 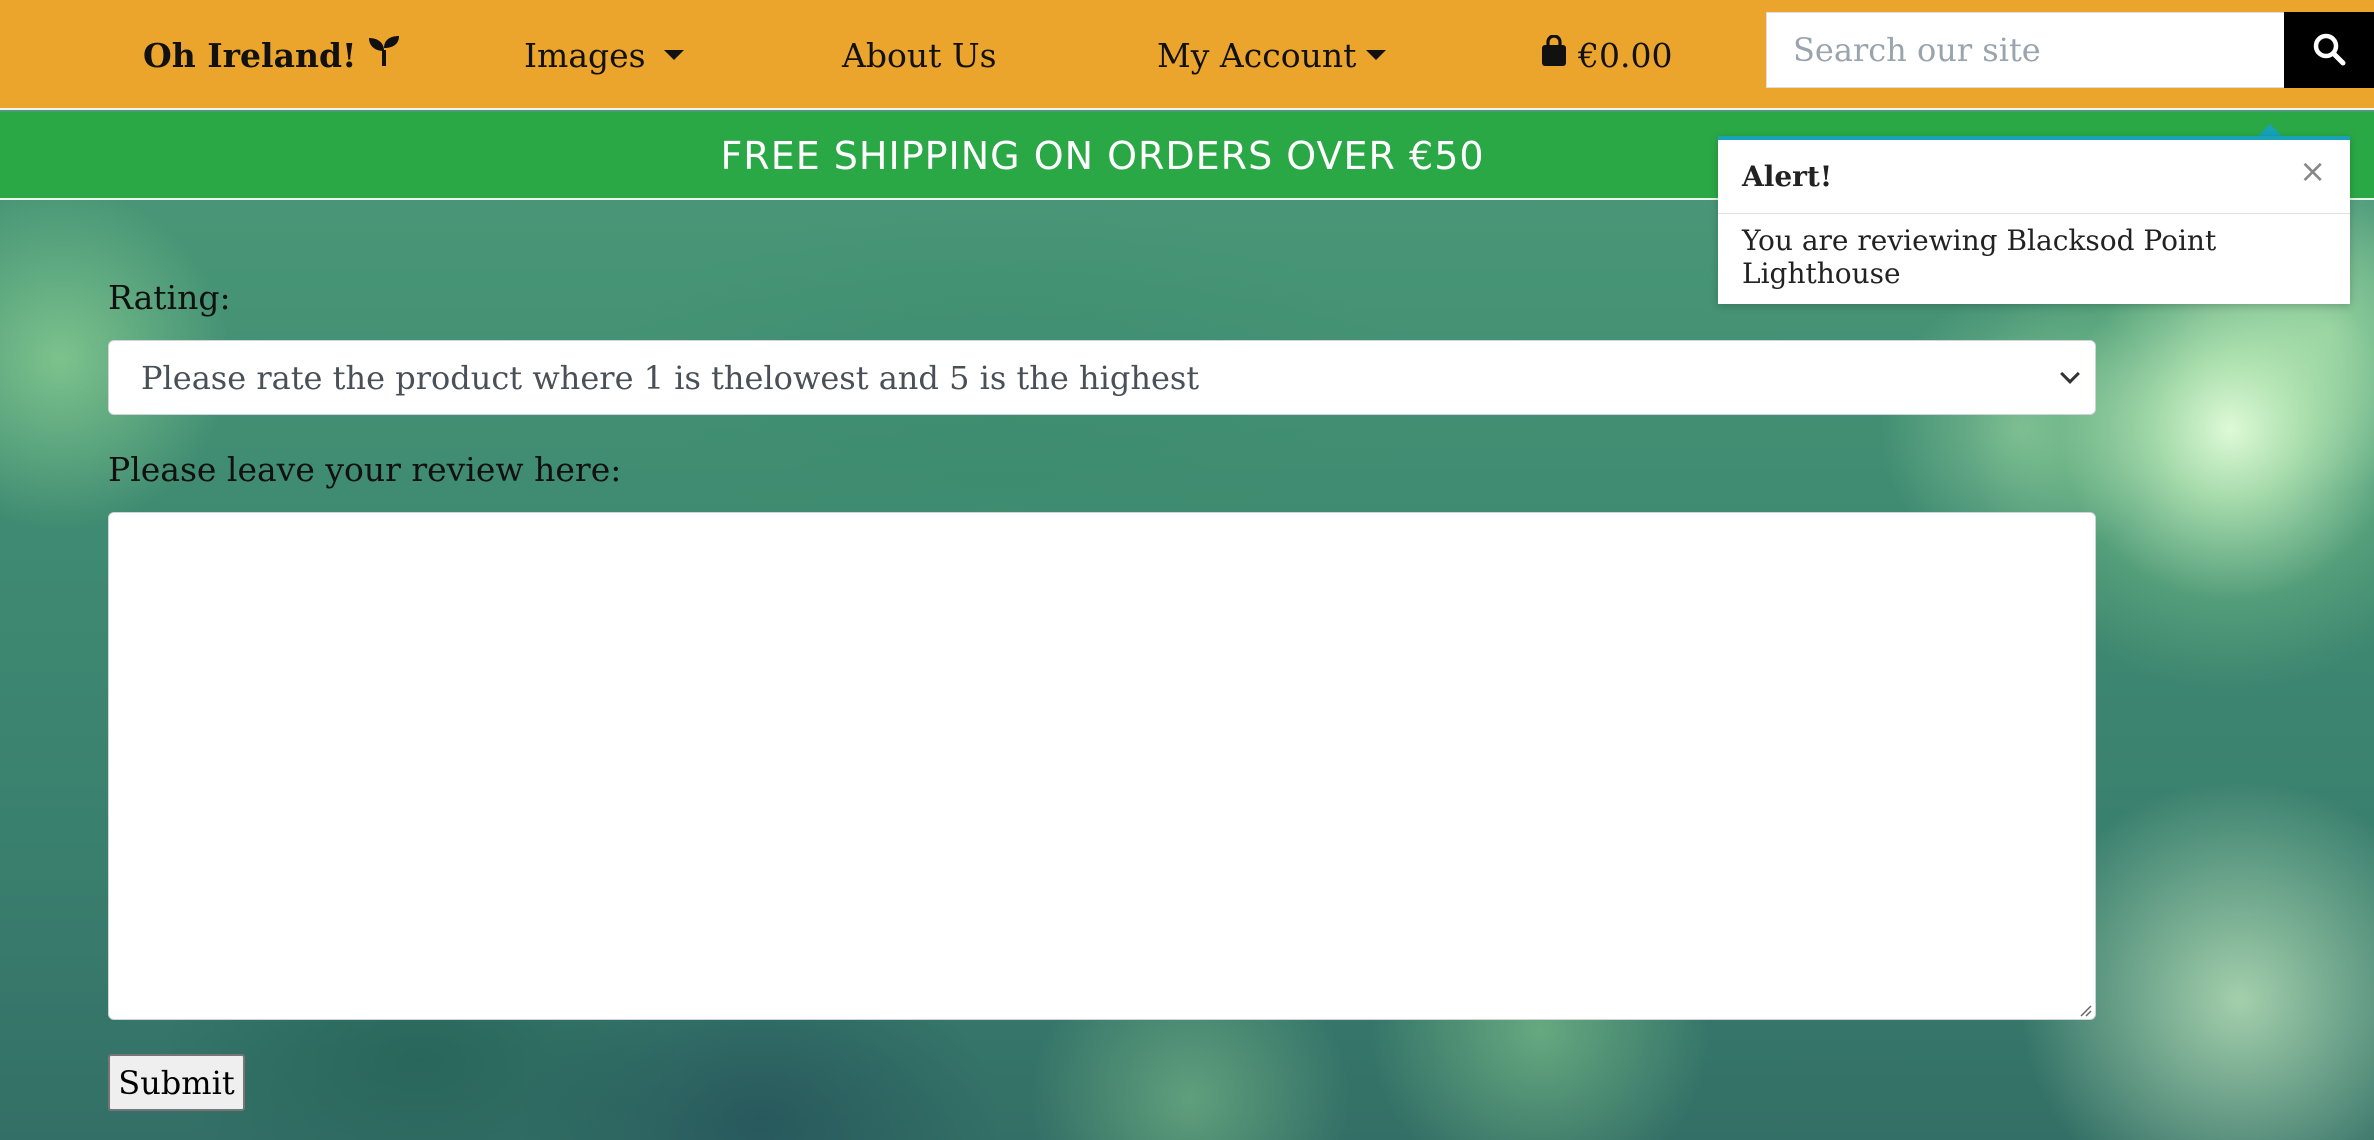 What do you see at coordinates (2034, 177) in the screenshot?
I see `toast-header: Alert! ×` at bounding box center [2034, 177].